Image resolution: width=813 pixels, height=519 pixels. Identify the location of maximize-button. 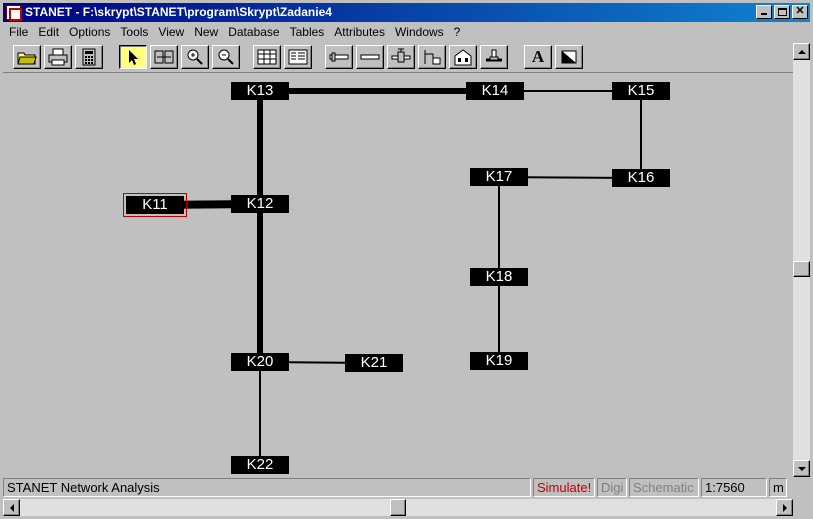
(782, 12).